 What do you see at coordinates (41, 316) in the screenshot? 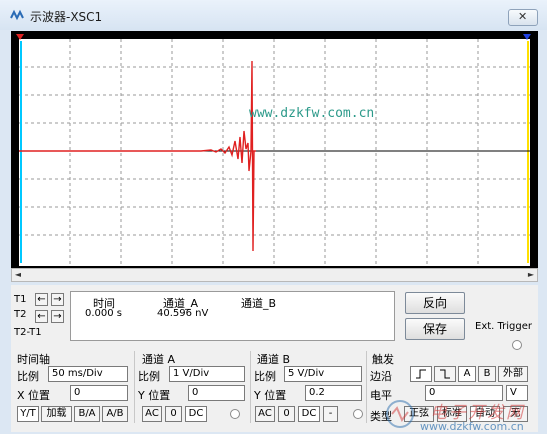
I see `t2-left-button: ←` at bounding box center [41, 316].